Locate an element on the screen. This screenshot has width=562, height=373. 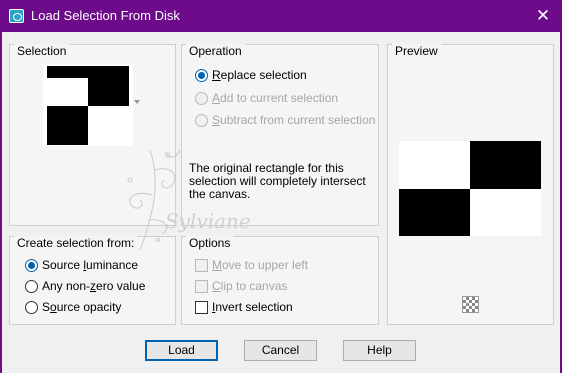
radio-label: Any non-zero value is located at coordinates (94, 286).